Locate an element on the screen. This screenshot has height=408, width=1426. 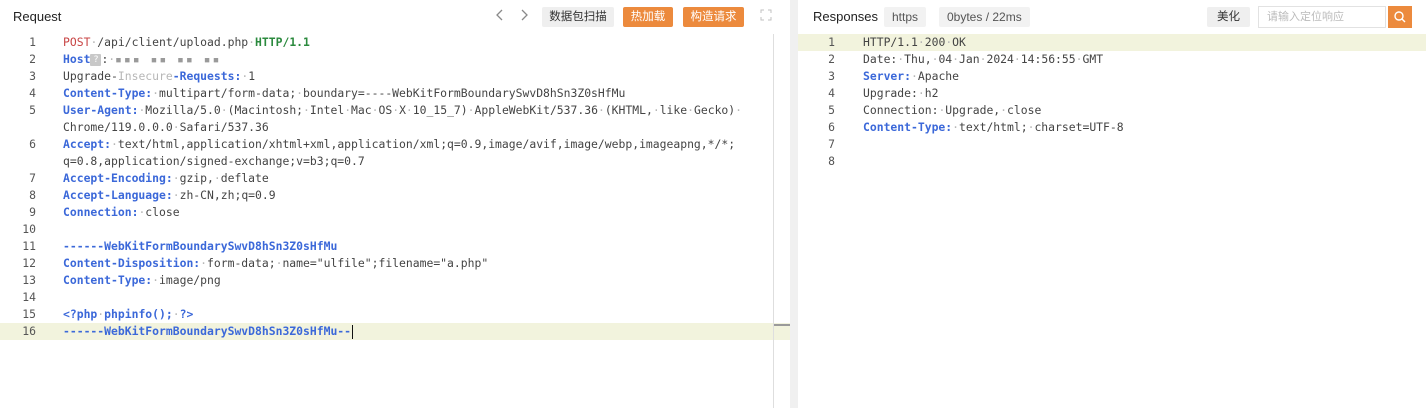
response-stats: 0bytes / 22ms is located at coordinates (984, 17).